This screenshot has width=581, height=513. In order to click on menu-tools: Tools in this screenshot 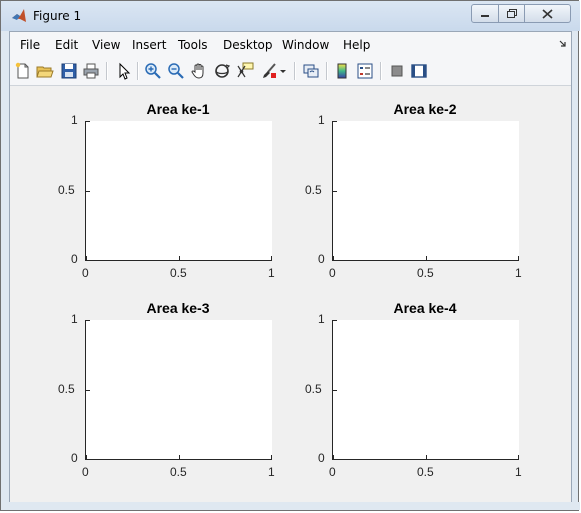, I will do `click(193, 45)`.